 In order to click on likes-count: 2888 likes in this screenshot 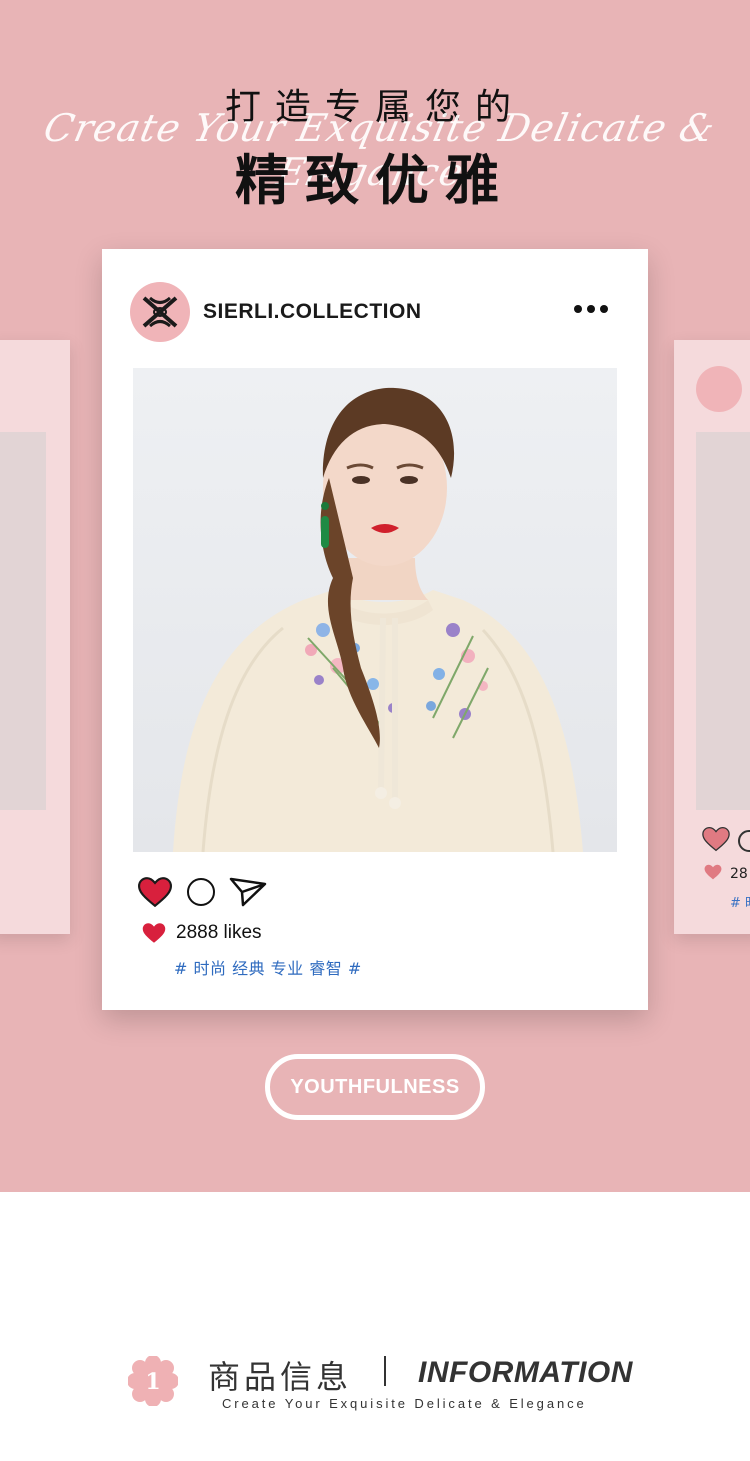, I will do `click(219, 932)`.